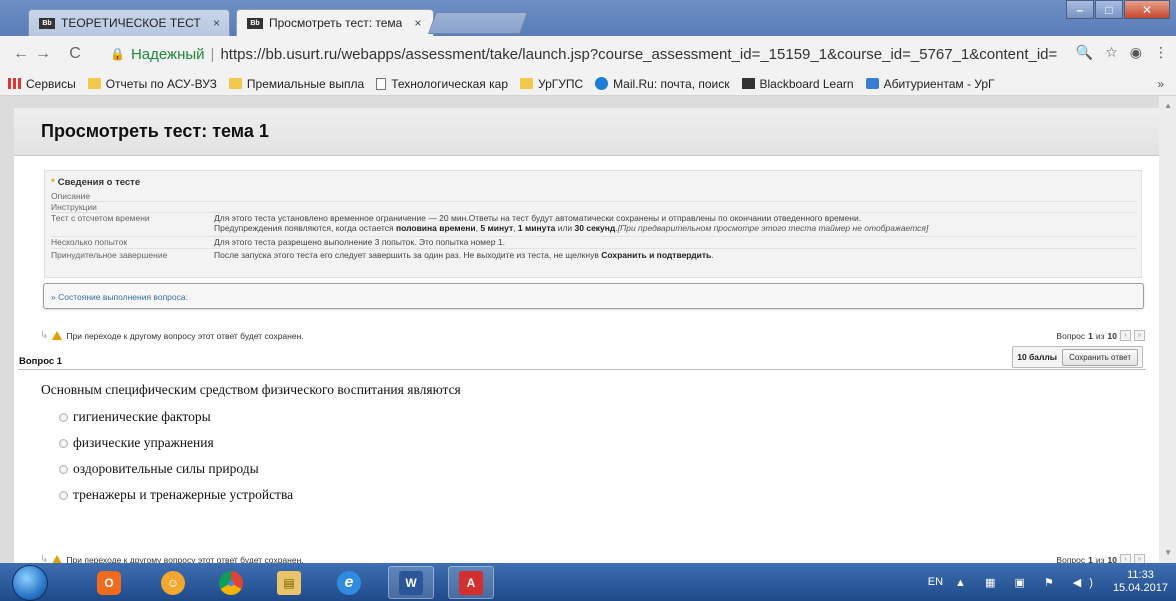 The width and height of the screenshot is (1176, 601). What do you see at coordinates (797, 84) in the screenshot?
I see `bookmark-blackboard: Blackboard Learn` at bounding box center [797, 84].